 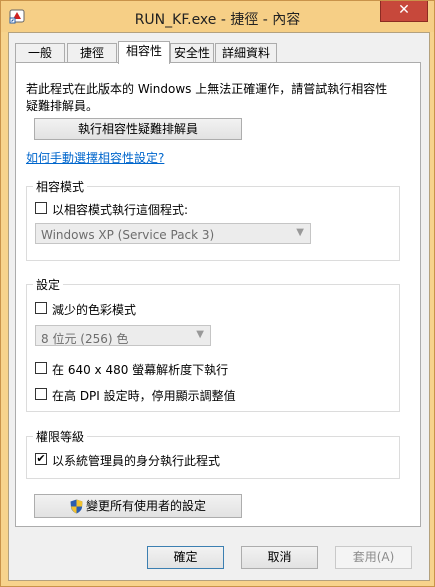 What do you see at coordinates (48, 284) in the screenshot?
I see `settings-group-label: 設定` at bounding box center [48, 284].